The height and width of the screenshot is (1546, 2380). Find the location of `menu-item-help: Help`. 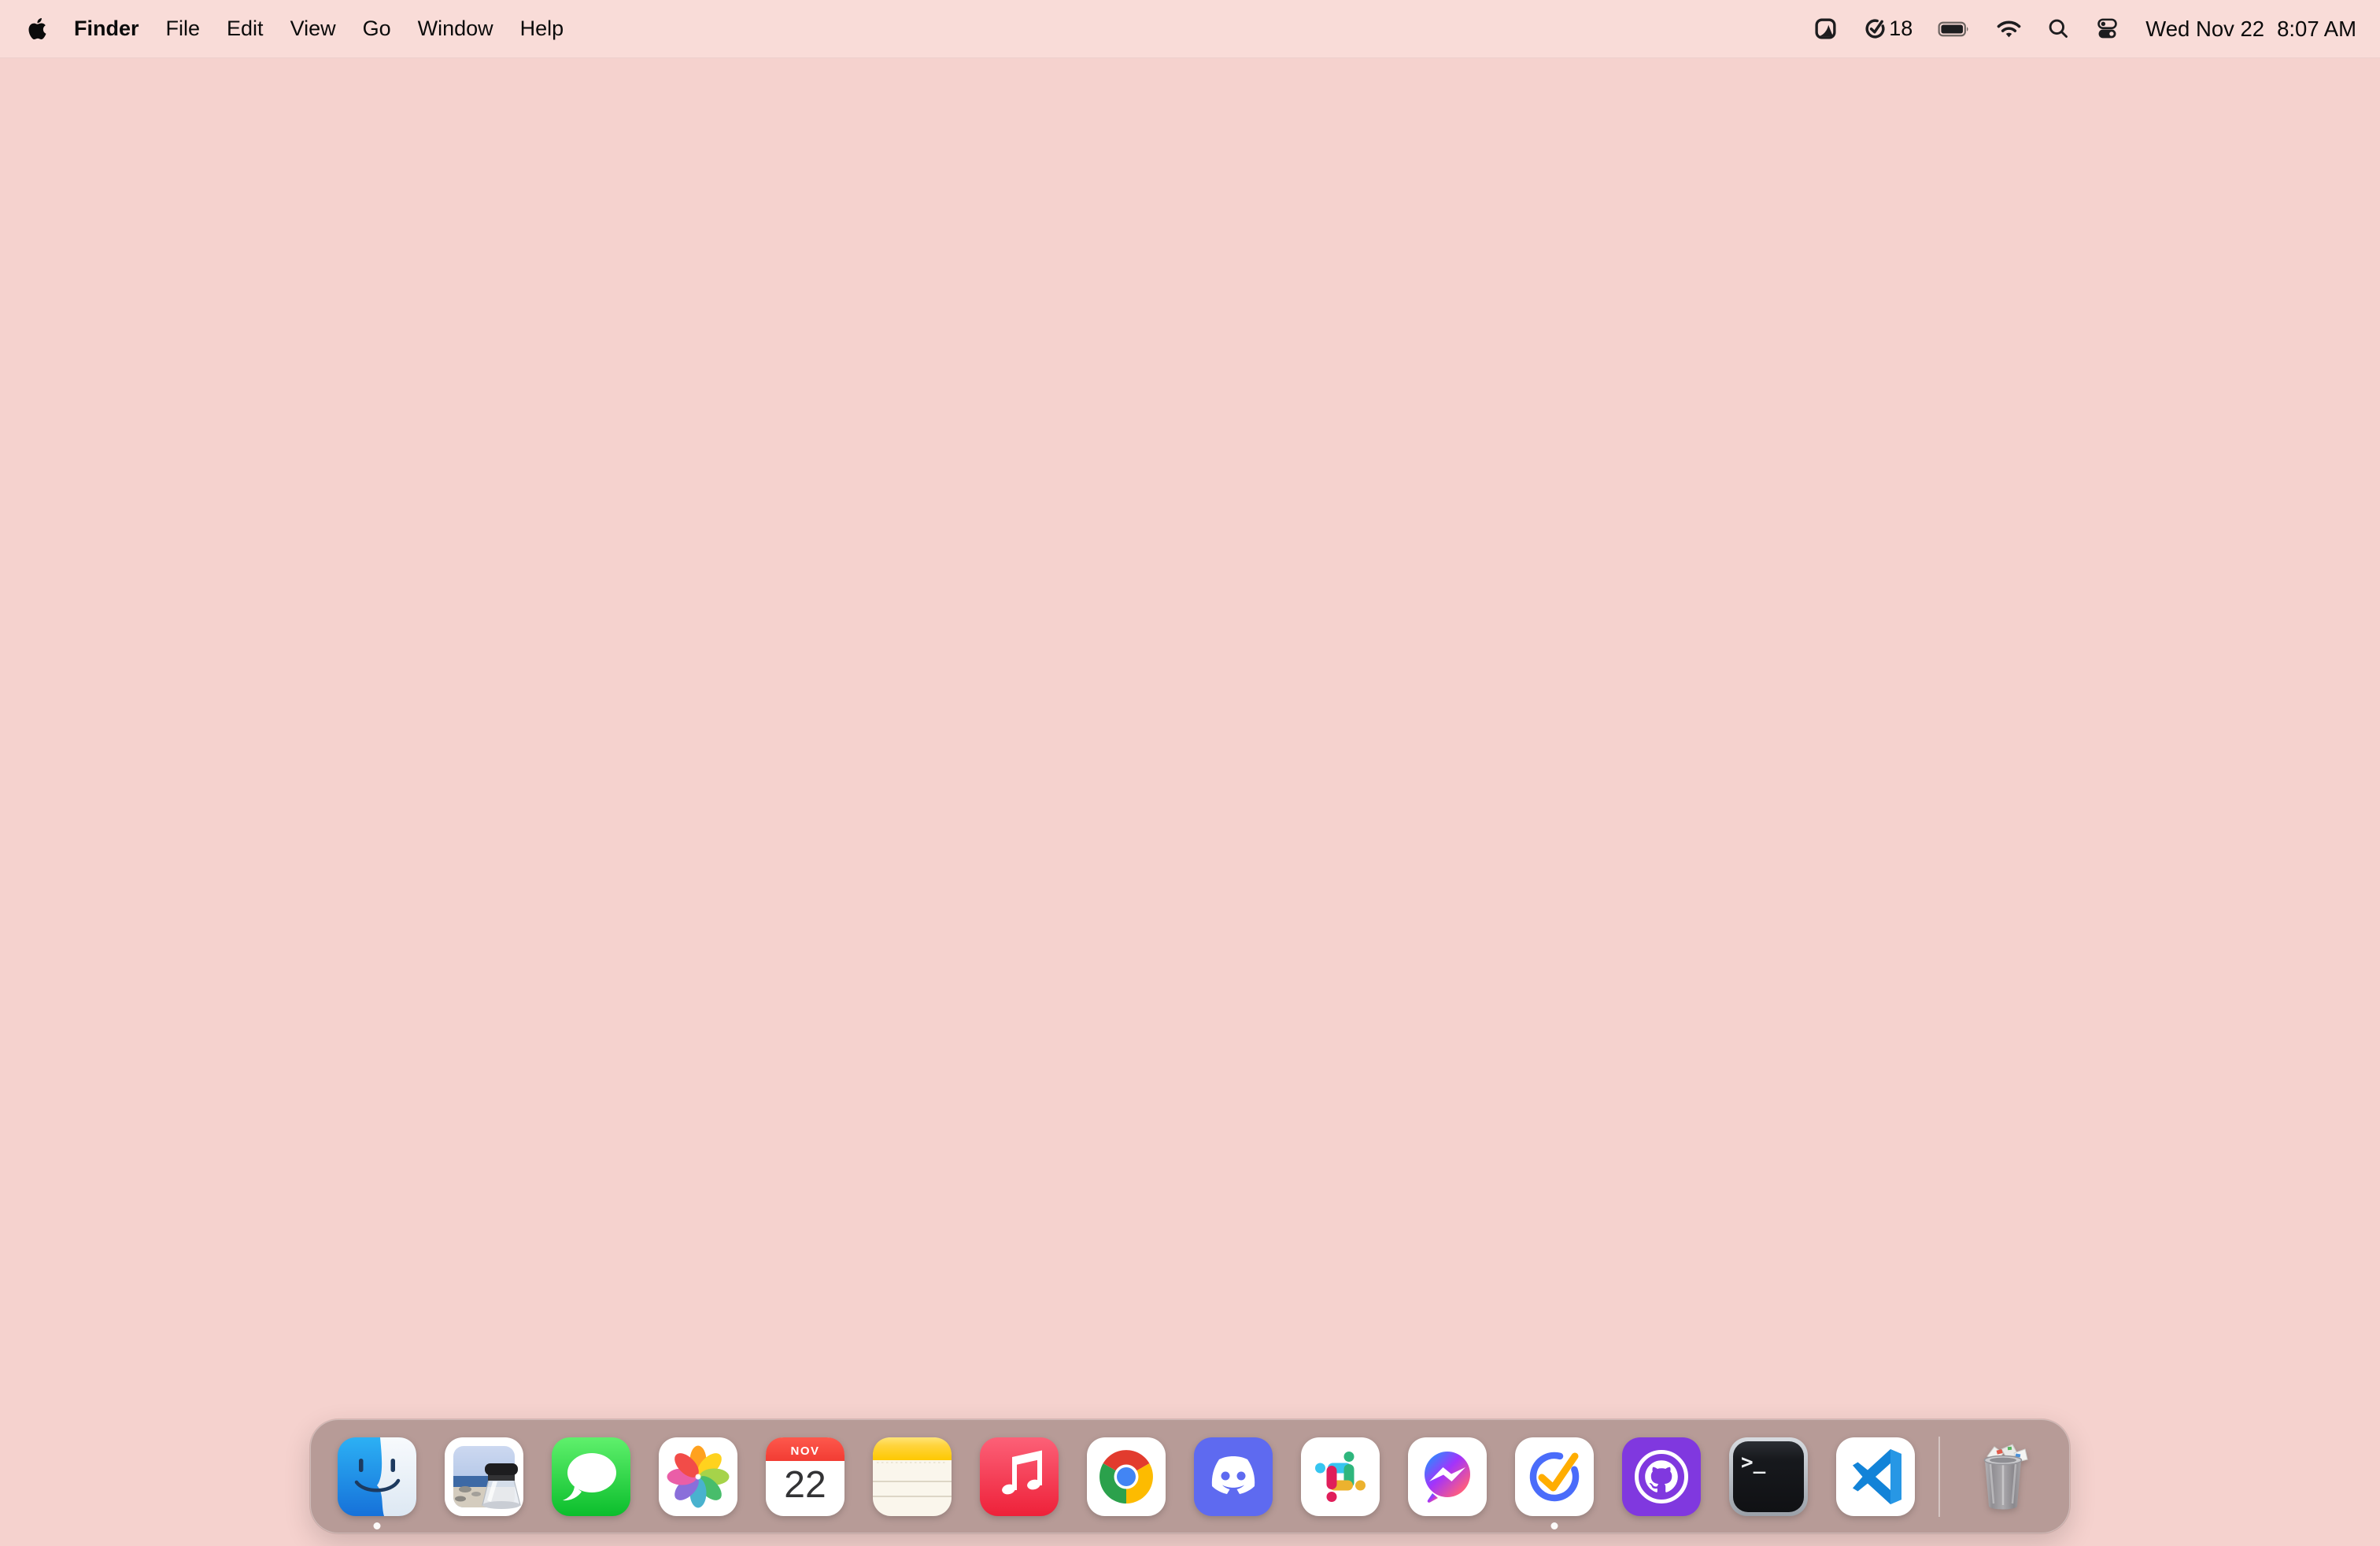

menu-item-help: Help is located at coordinates (542, 29).